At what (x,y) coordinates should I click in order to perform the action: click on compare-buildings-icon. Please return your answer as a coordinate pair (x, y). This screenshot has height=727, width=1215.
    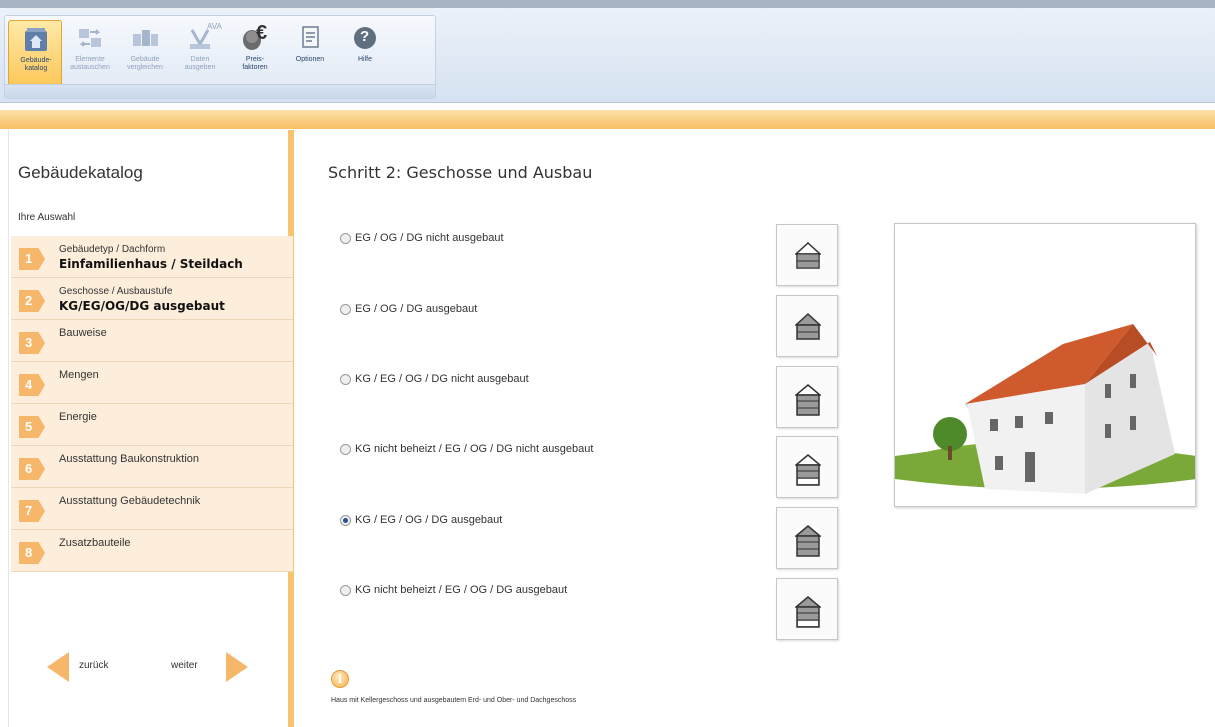
    Looking at the image, I should click on (145, 38).